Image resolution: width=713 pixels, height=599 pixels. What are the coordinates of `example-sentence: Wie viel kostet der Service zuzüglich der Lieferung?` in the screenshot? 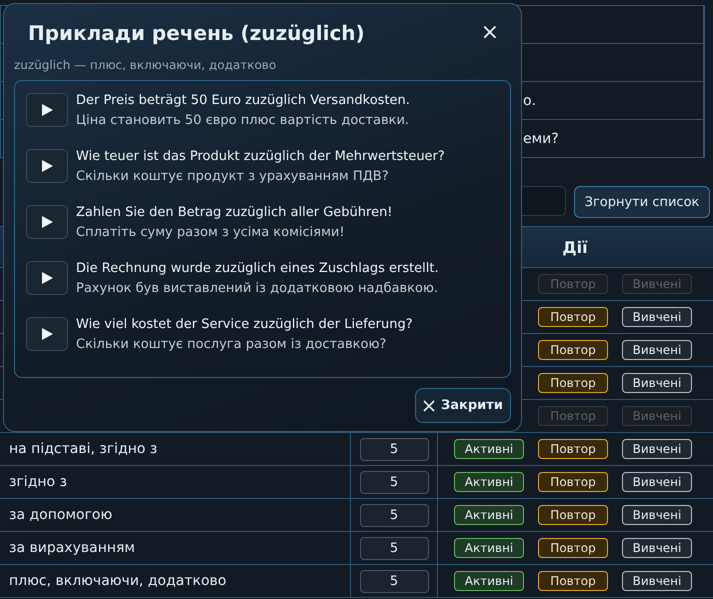 It's located at (244, 324).